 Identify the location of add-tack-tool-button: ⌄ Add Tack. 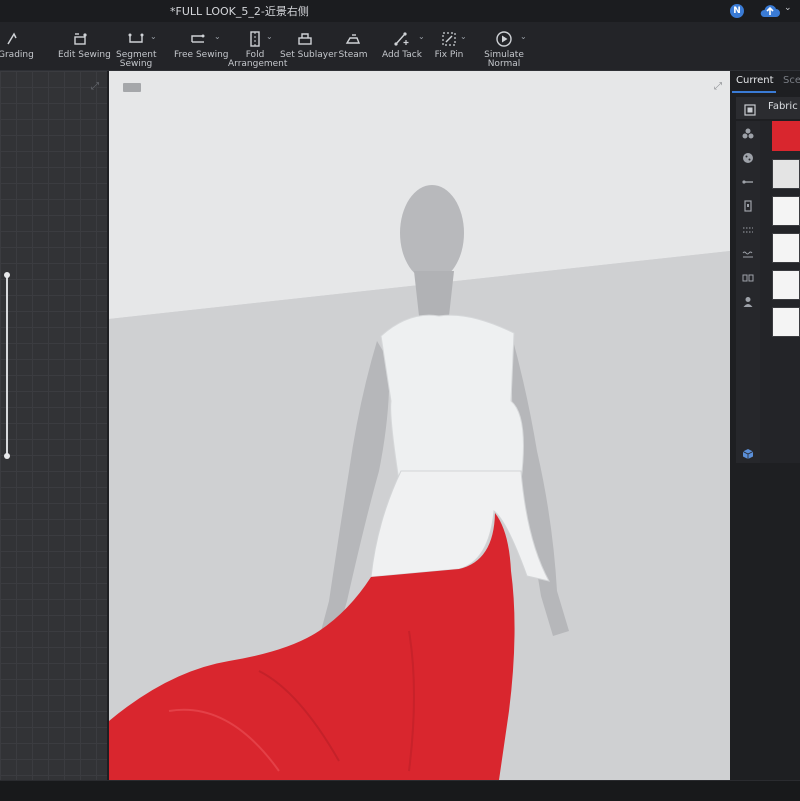
(403, 45).